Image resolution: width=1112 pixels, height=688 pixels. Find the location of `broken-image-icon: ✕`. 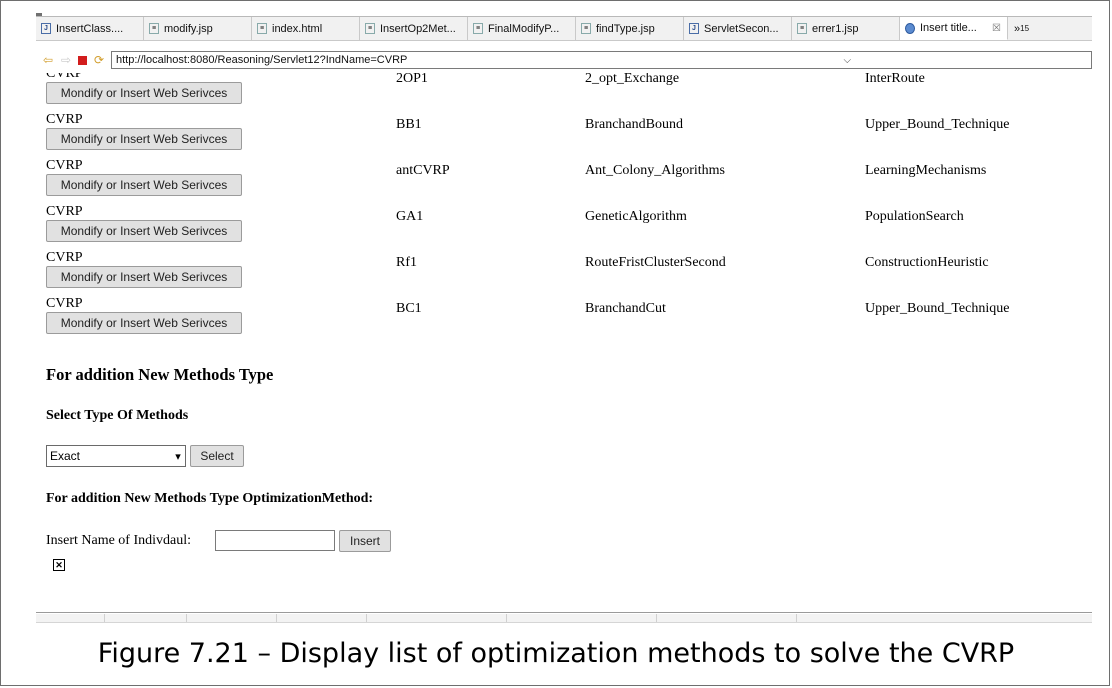

broken-image-icon: ✕ is located at coordinates (59, 565).